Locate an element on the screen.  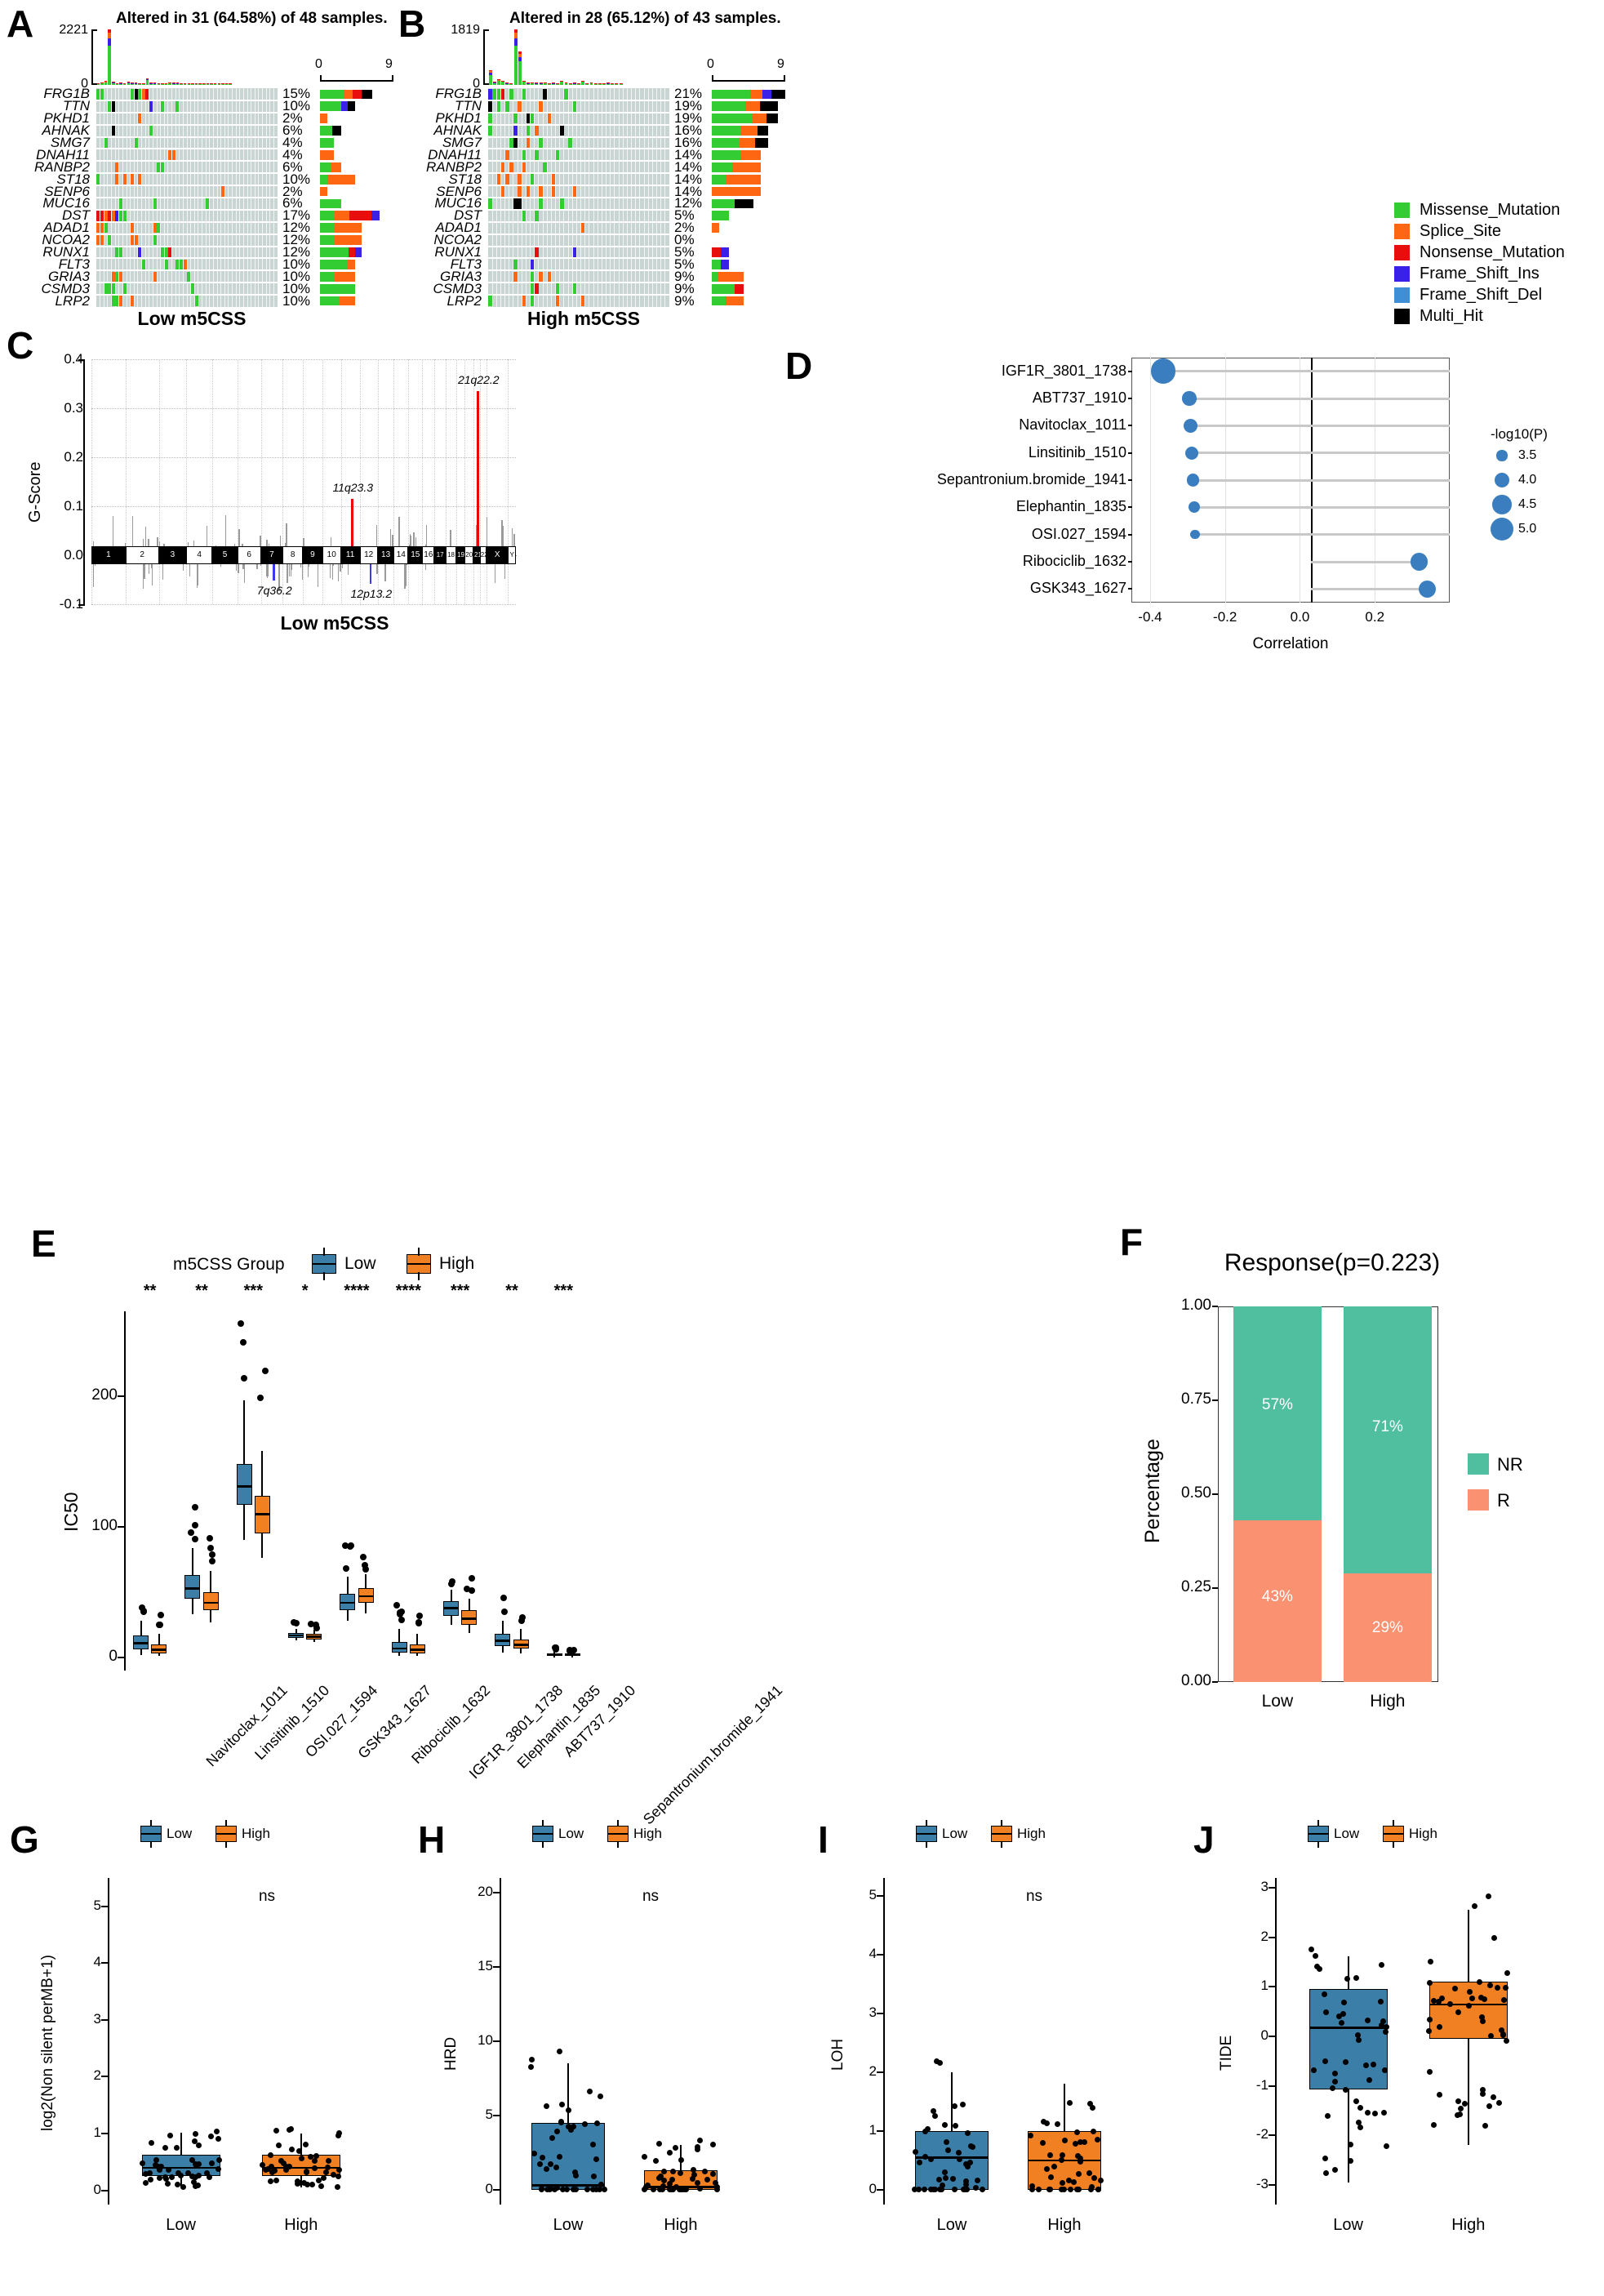
i-legend-label: High is located at coordinates (1031, 1833).